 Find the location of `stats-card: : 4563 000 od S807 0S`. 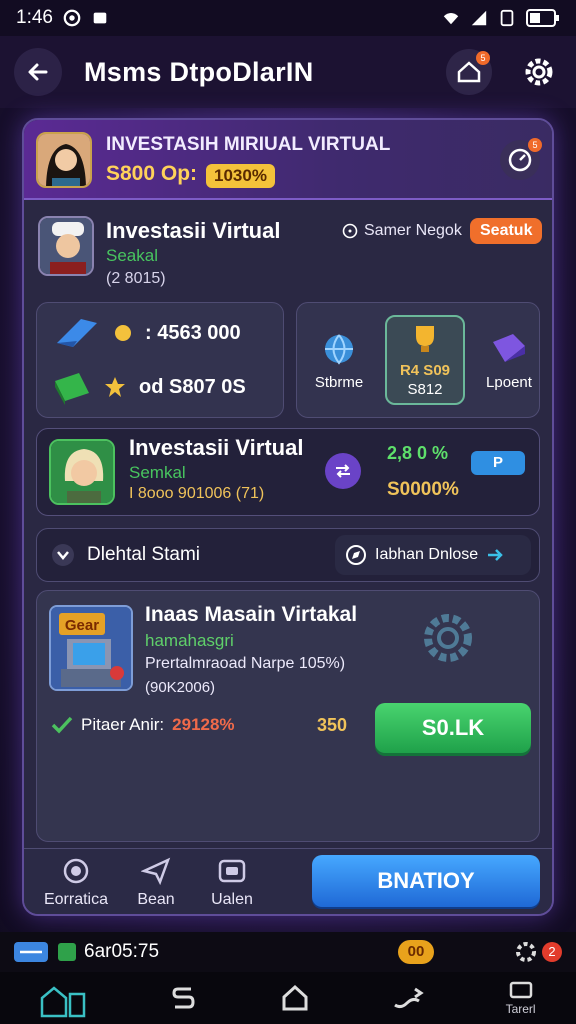

stats-card: : 4563 000 od S807 0S is located at coordinates (160, 360).